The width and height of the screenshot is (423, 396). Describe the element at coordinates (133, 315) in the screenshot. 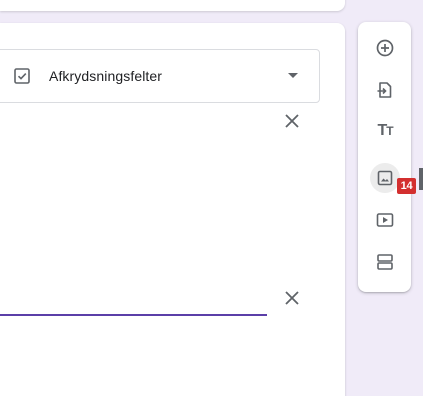

I see `option-input-underline` at that location.